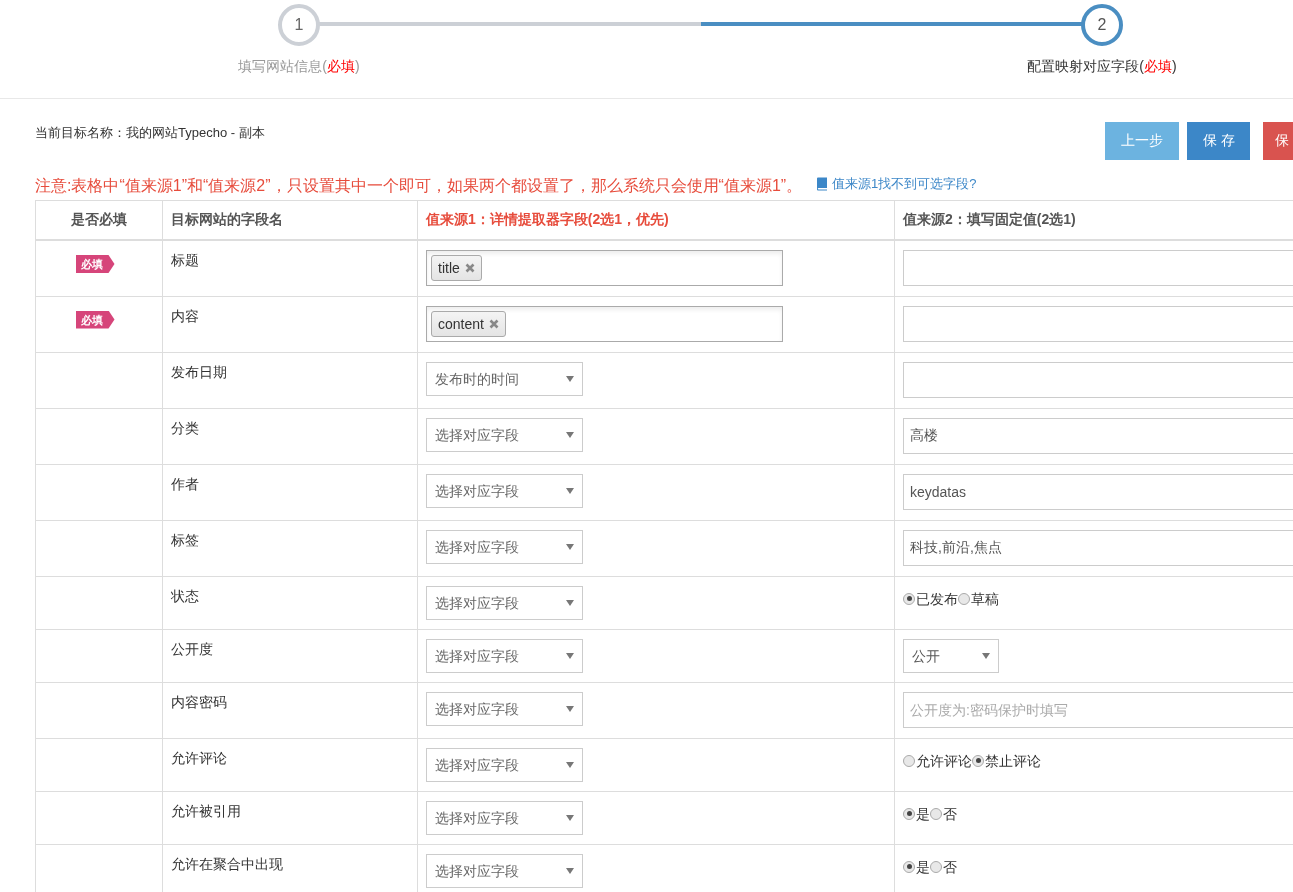 The height and width of the screenshot is (892, 1293). Describe the element at coordinates (185, 539) in the screenshot. I see `field-name: 标签` at that location.